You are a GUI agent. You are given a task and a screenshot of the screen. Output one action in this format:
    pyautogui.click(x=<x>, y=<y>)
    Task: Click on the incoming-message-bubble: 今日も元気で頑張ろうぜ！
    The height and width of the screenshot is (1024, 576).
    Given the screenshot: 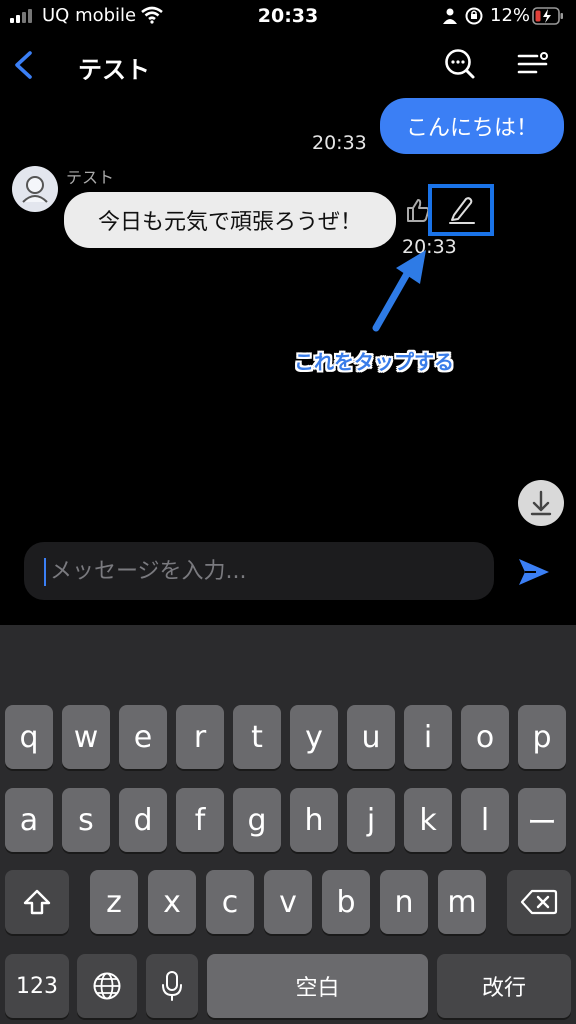 What is the action you would take?
    pyautogui.click(x=230, y=220)
    